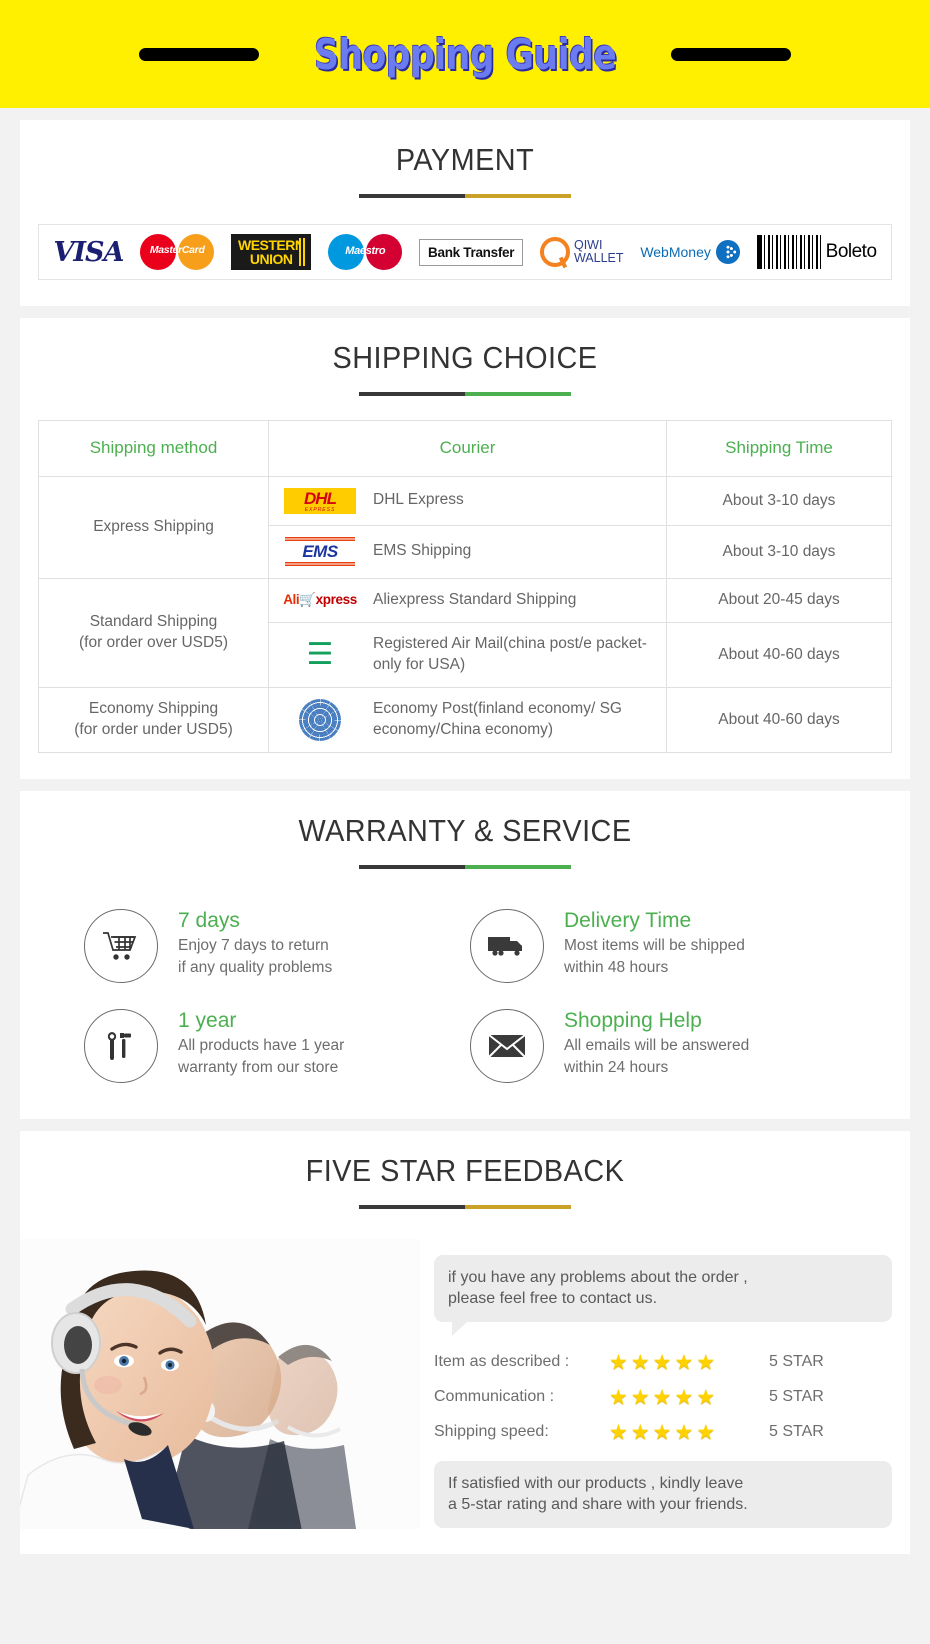  I want to click on cell-shipping-time: About 20-45 days, so click(779, 600).